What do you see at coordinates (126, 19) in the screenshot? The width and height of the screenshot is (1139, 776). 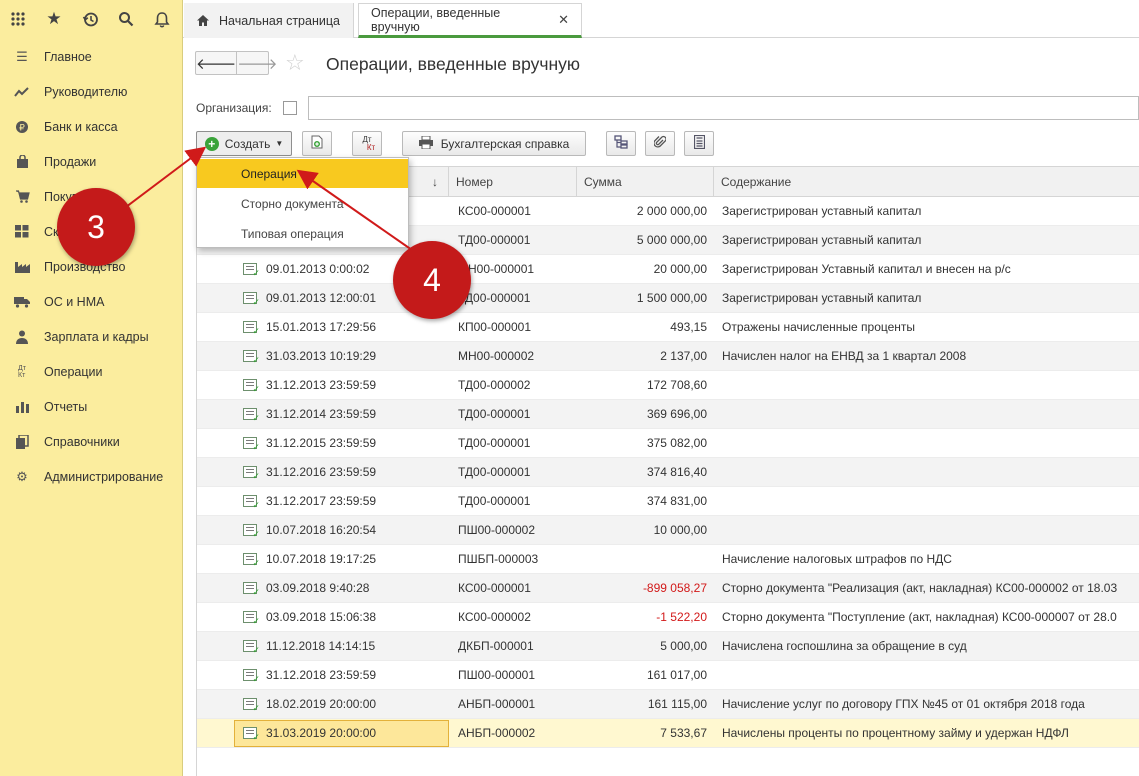 I see `search-icon` at bounding box center [126, 19].